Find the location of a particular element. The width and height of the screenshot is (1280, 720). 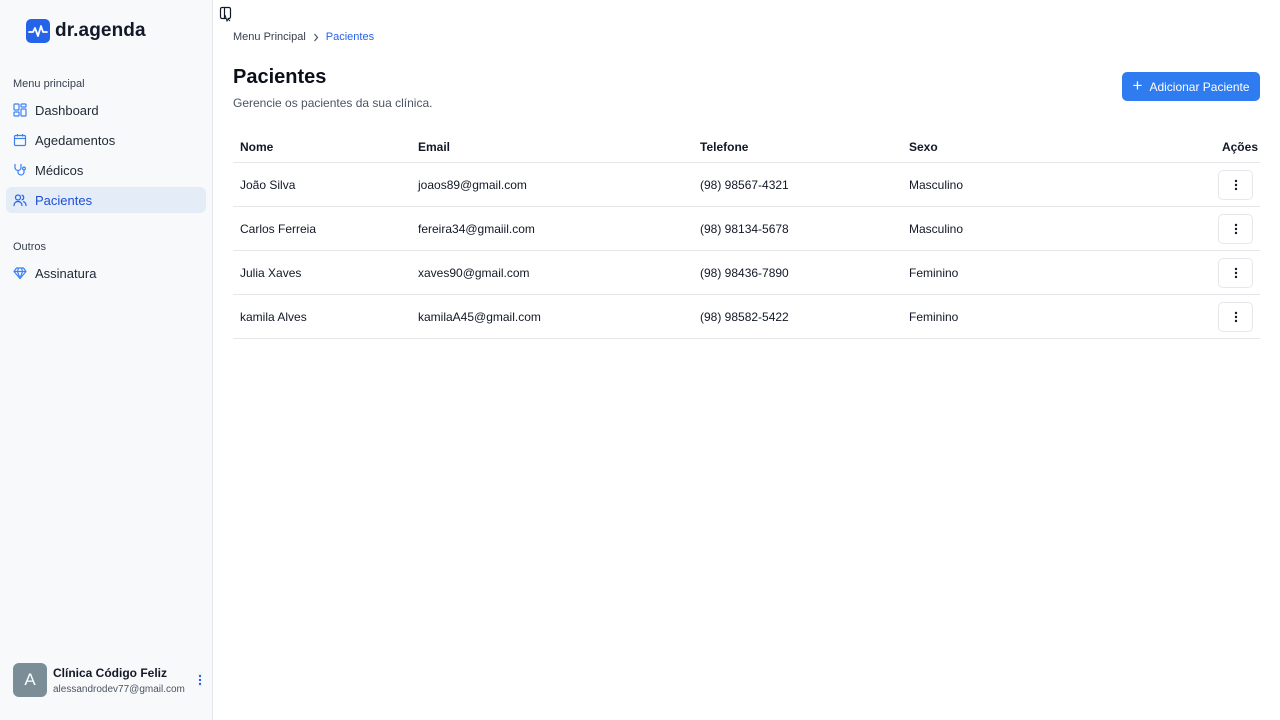

sidebar-toggle-icon is located at coordinates (226, 14).